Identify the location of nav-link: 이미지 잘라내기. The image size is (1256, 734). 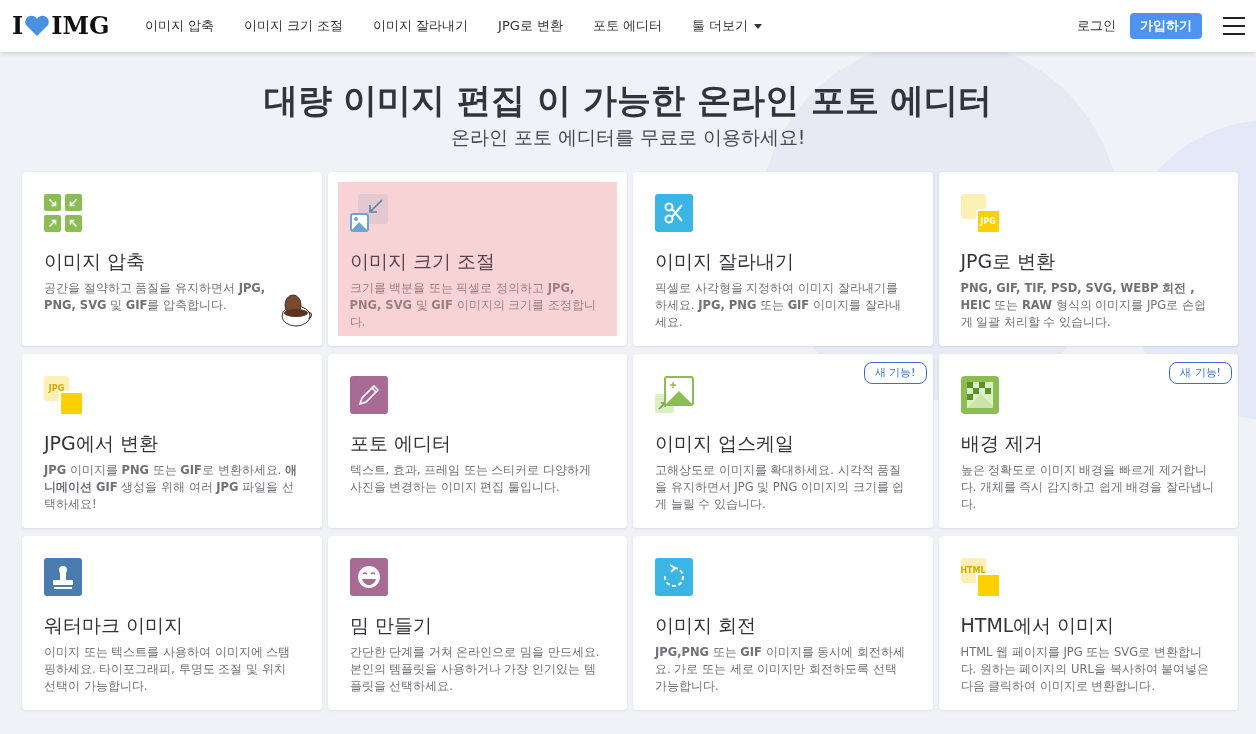
(420, 26).